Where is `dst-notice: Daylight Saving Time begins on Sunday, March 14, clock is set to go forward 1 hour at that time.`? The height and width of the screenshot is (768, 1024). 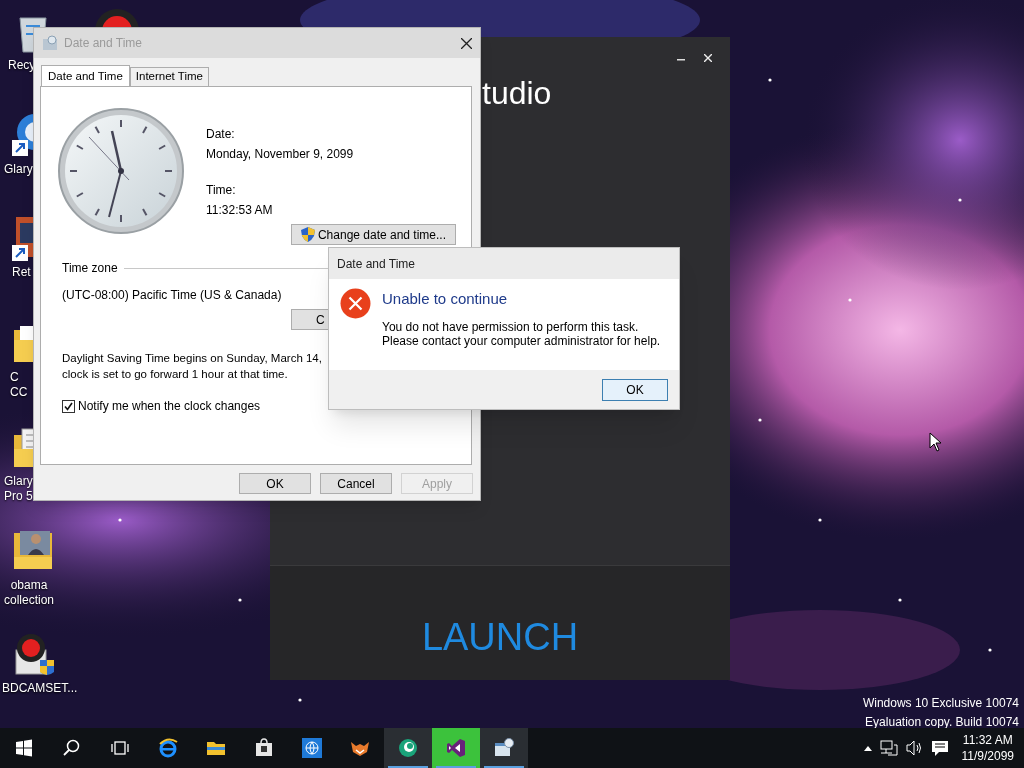
dst-notice: Daylight Saving Time begins on Sunday, March 14, clock is set to go forward 1 hour at that time. is located at coordinates (192, 366).